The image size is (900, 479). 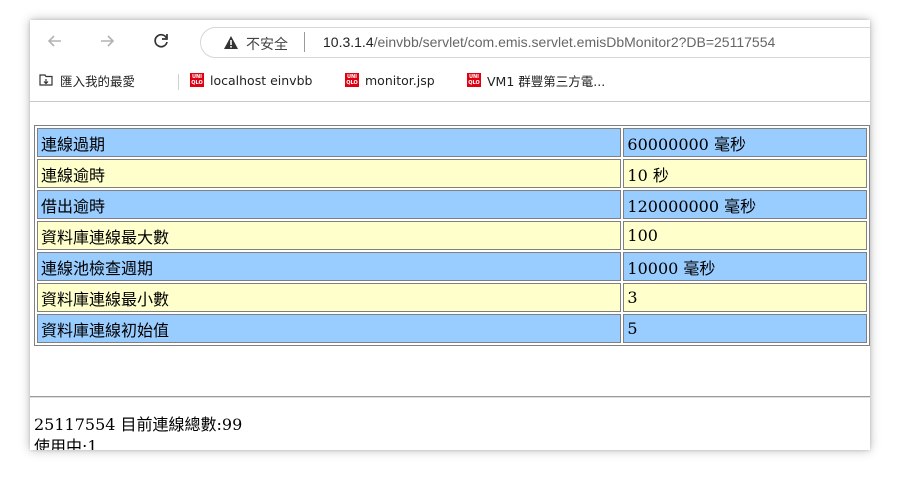 I want to click on bookmark-monitor-jsp: UNI QLO monitor.jsp, so click(x=390, y=80).